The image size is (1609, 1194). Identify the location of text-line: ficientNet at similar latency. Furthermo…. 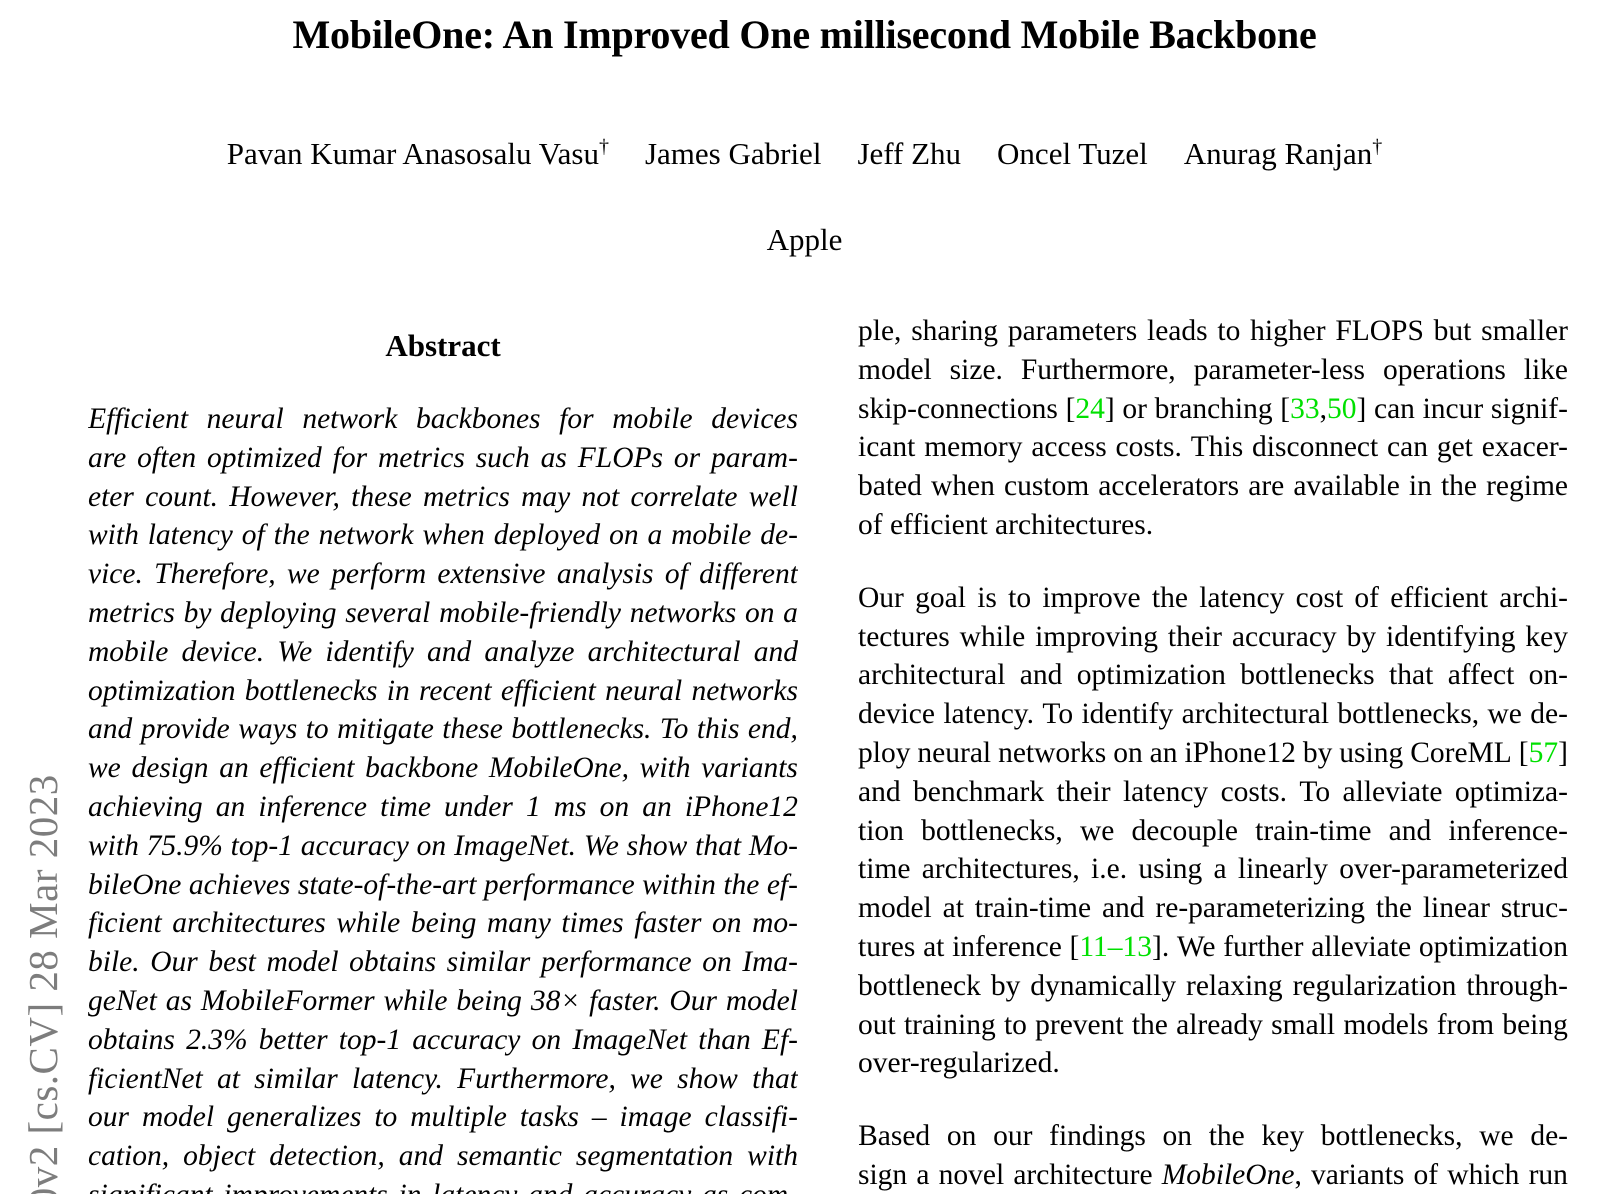
(443, 1078).